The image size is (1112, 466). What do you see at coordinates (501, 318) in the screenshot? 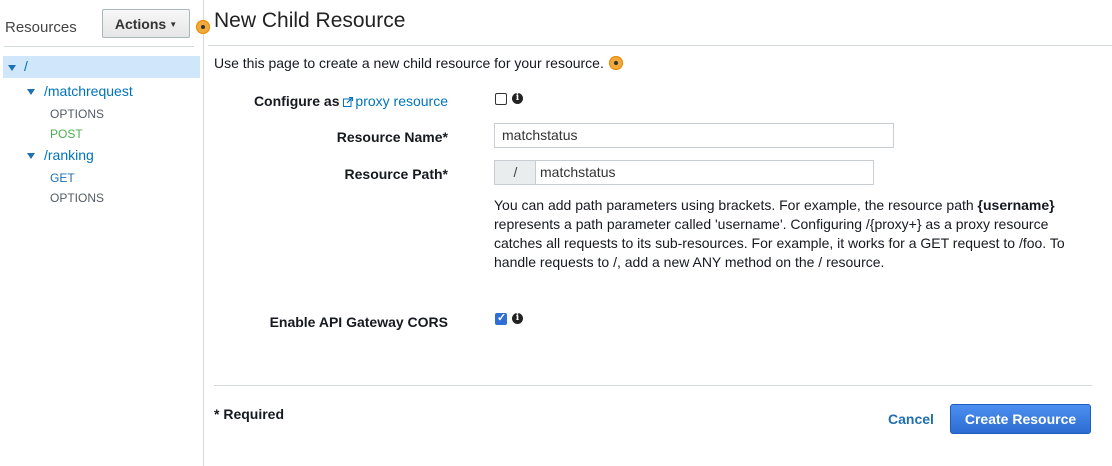
I see `cors-checkbox` at bounding box center [501, 318].